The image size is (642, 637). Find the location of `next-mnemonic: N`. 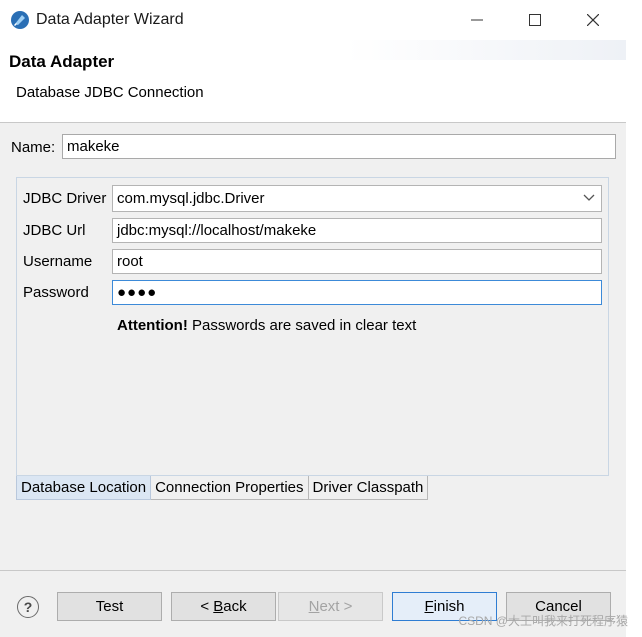

next-mnemonic: N is located at coordinates (314, 606).